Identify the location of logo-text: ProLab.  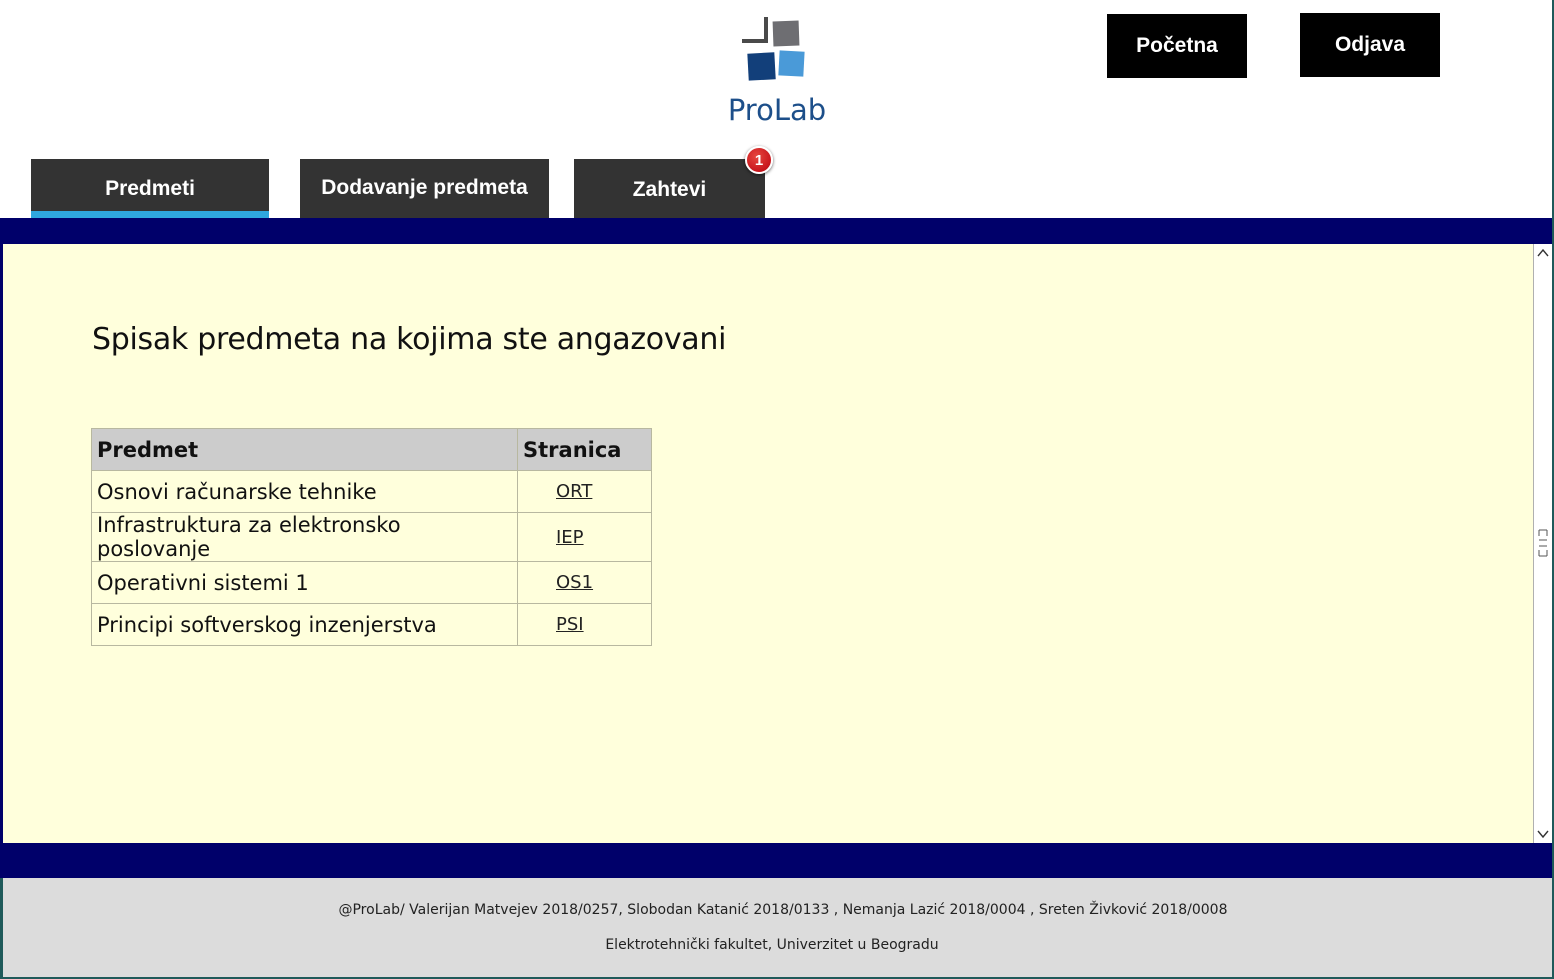
(777, 110).